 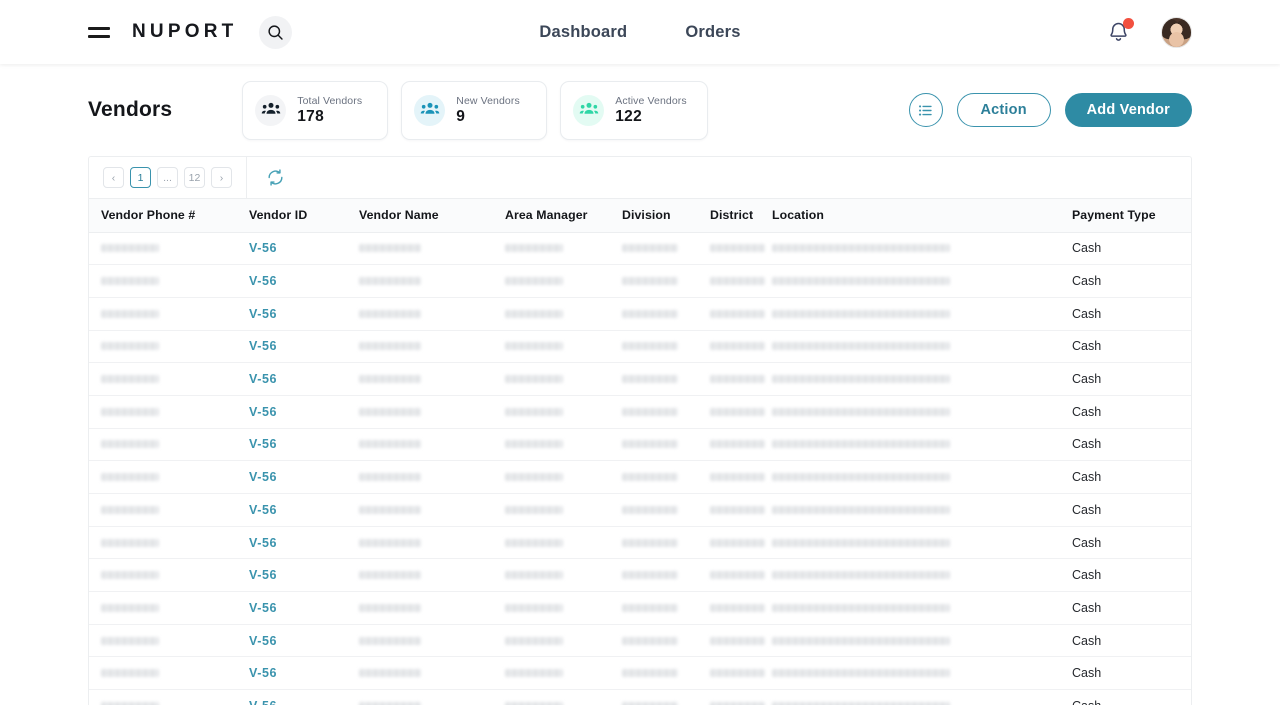 What do you see at coordinates (1125, 216) in the screenshot?
I see `column-header-payment-type: Payment Type` at bounding box center [1125, 216].